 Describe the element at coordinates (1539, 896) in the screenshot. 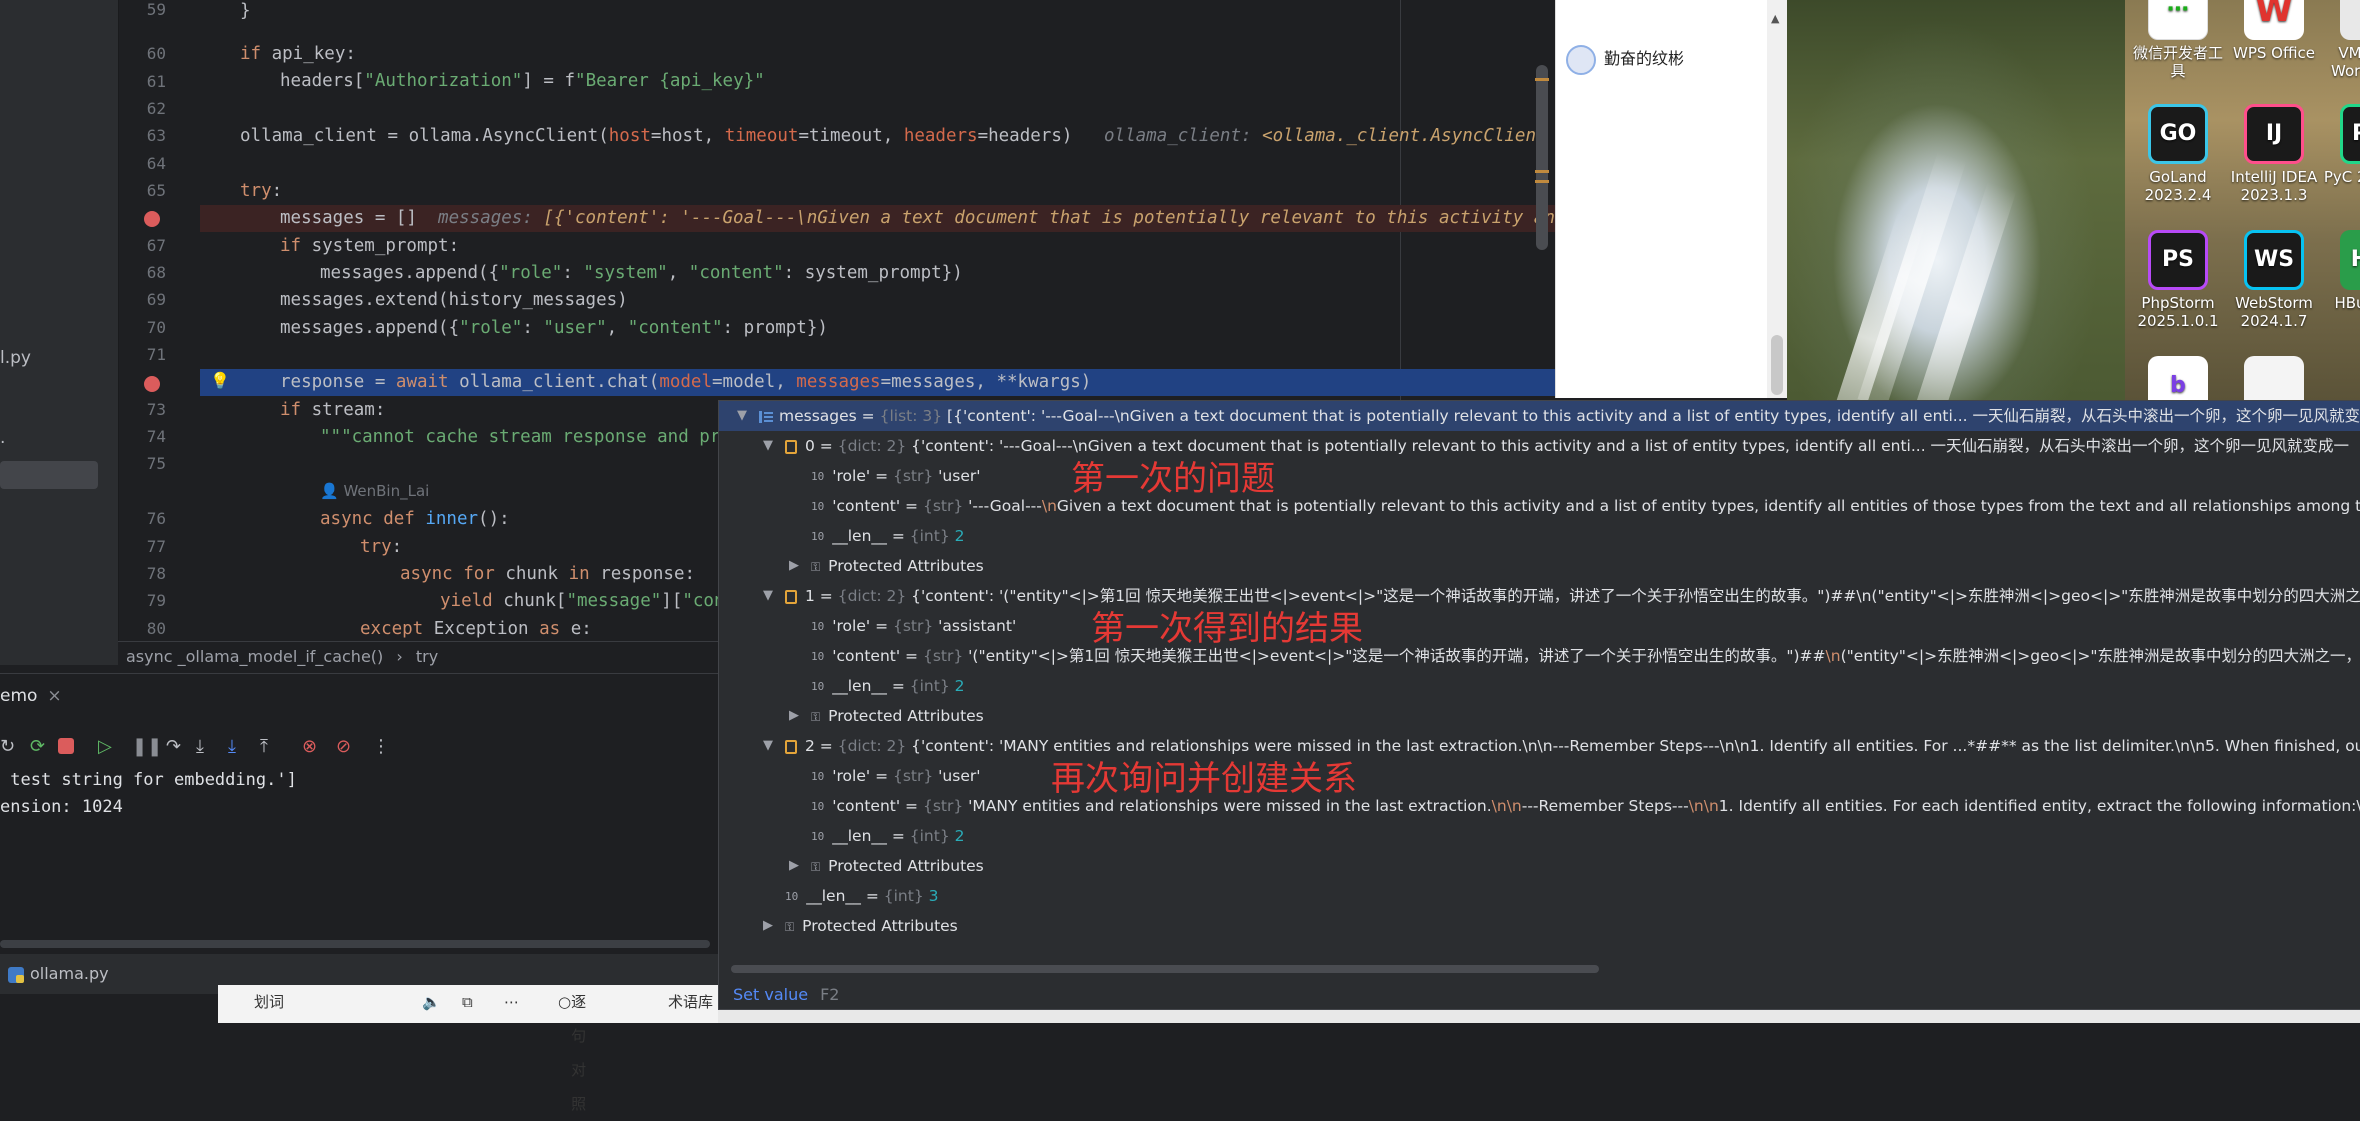

I see `variable-row-root-len: 10 __len__ = {int} 3` at that location.